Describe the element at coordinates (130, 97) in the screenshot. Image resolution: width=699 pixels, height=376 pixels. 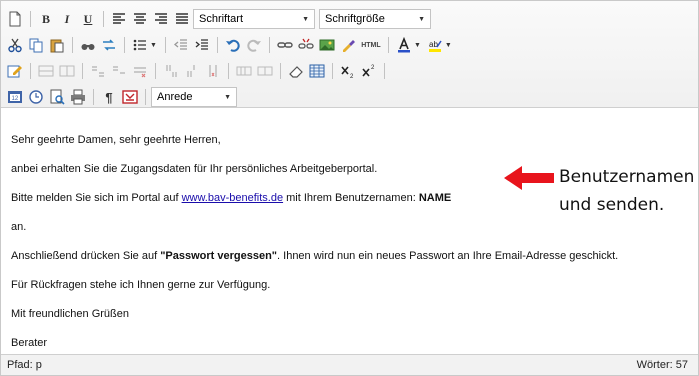
I see `insert-field-icon` at that location.